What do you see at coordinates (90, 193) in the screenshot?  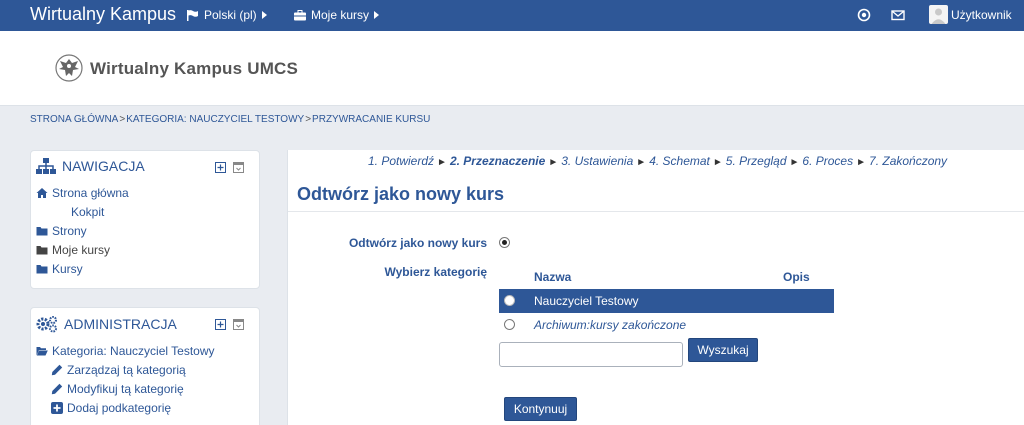 I see `nav-item-label: Strona główna` at bounding box center [90, 193].